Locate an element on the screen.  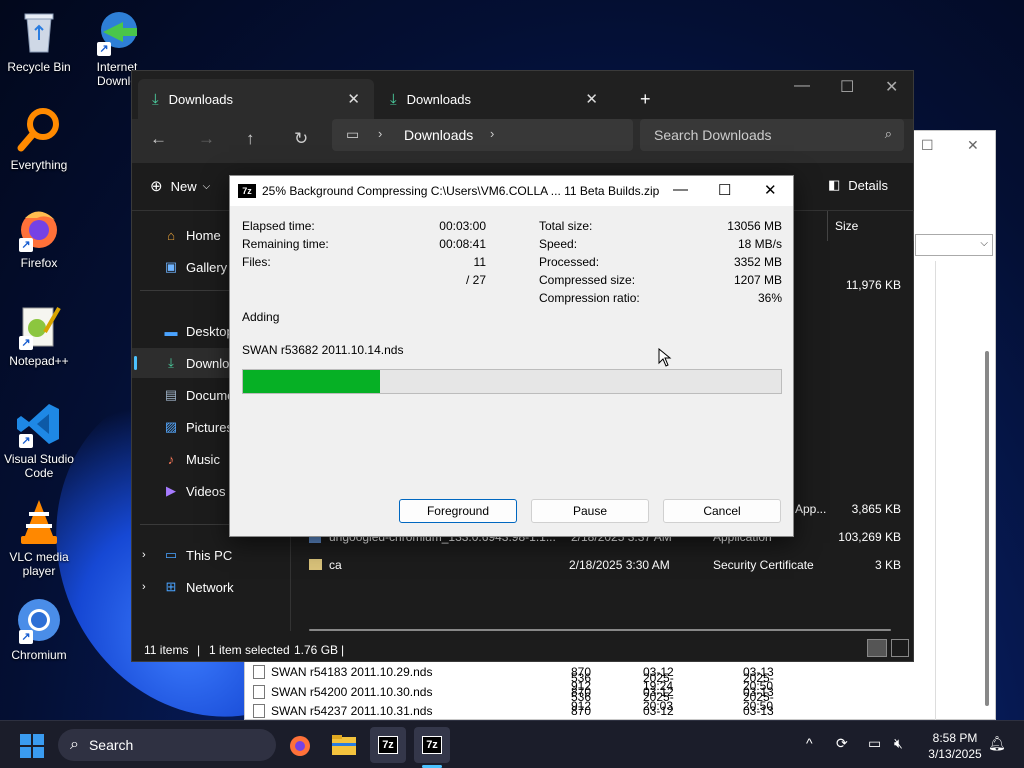
internet-download-manager-icon: ↗ is located at coordinates (117, 32).